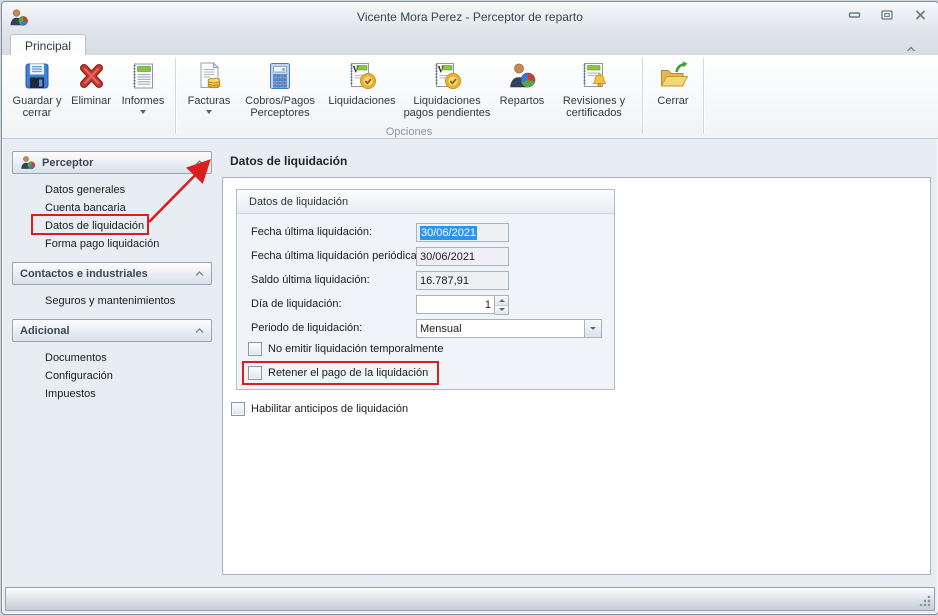 The width and height of the screenshot is (938, 616). What do you see at coordinates (470, 599) in the screenshot?
I see `status-bar` at bounding box center [470, 599].